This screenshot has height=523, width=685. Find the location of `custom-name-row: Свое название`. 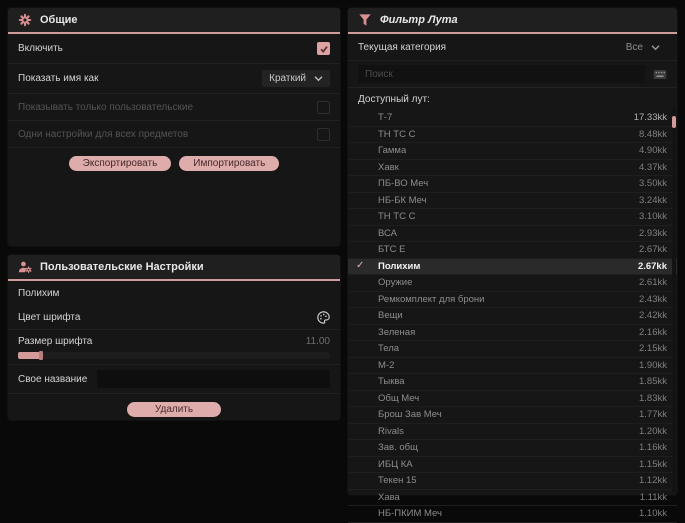

custom-name-row: Свое название is located at coordinates (174, 379).